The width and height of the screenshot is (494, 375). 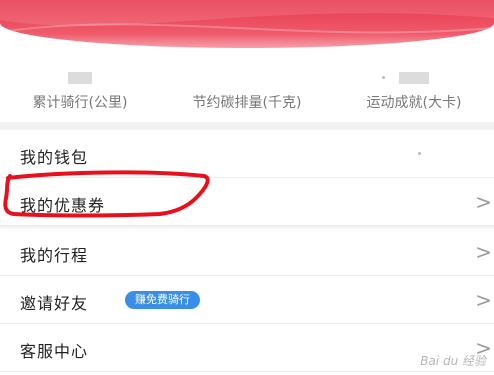 I want to click on stat-label: 运动成就(大卡), so click(x=414, y=103).